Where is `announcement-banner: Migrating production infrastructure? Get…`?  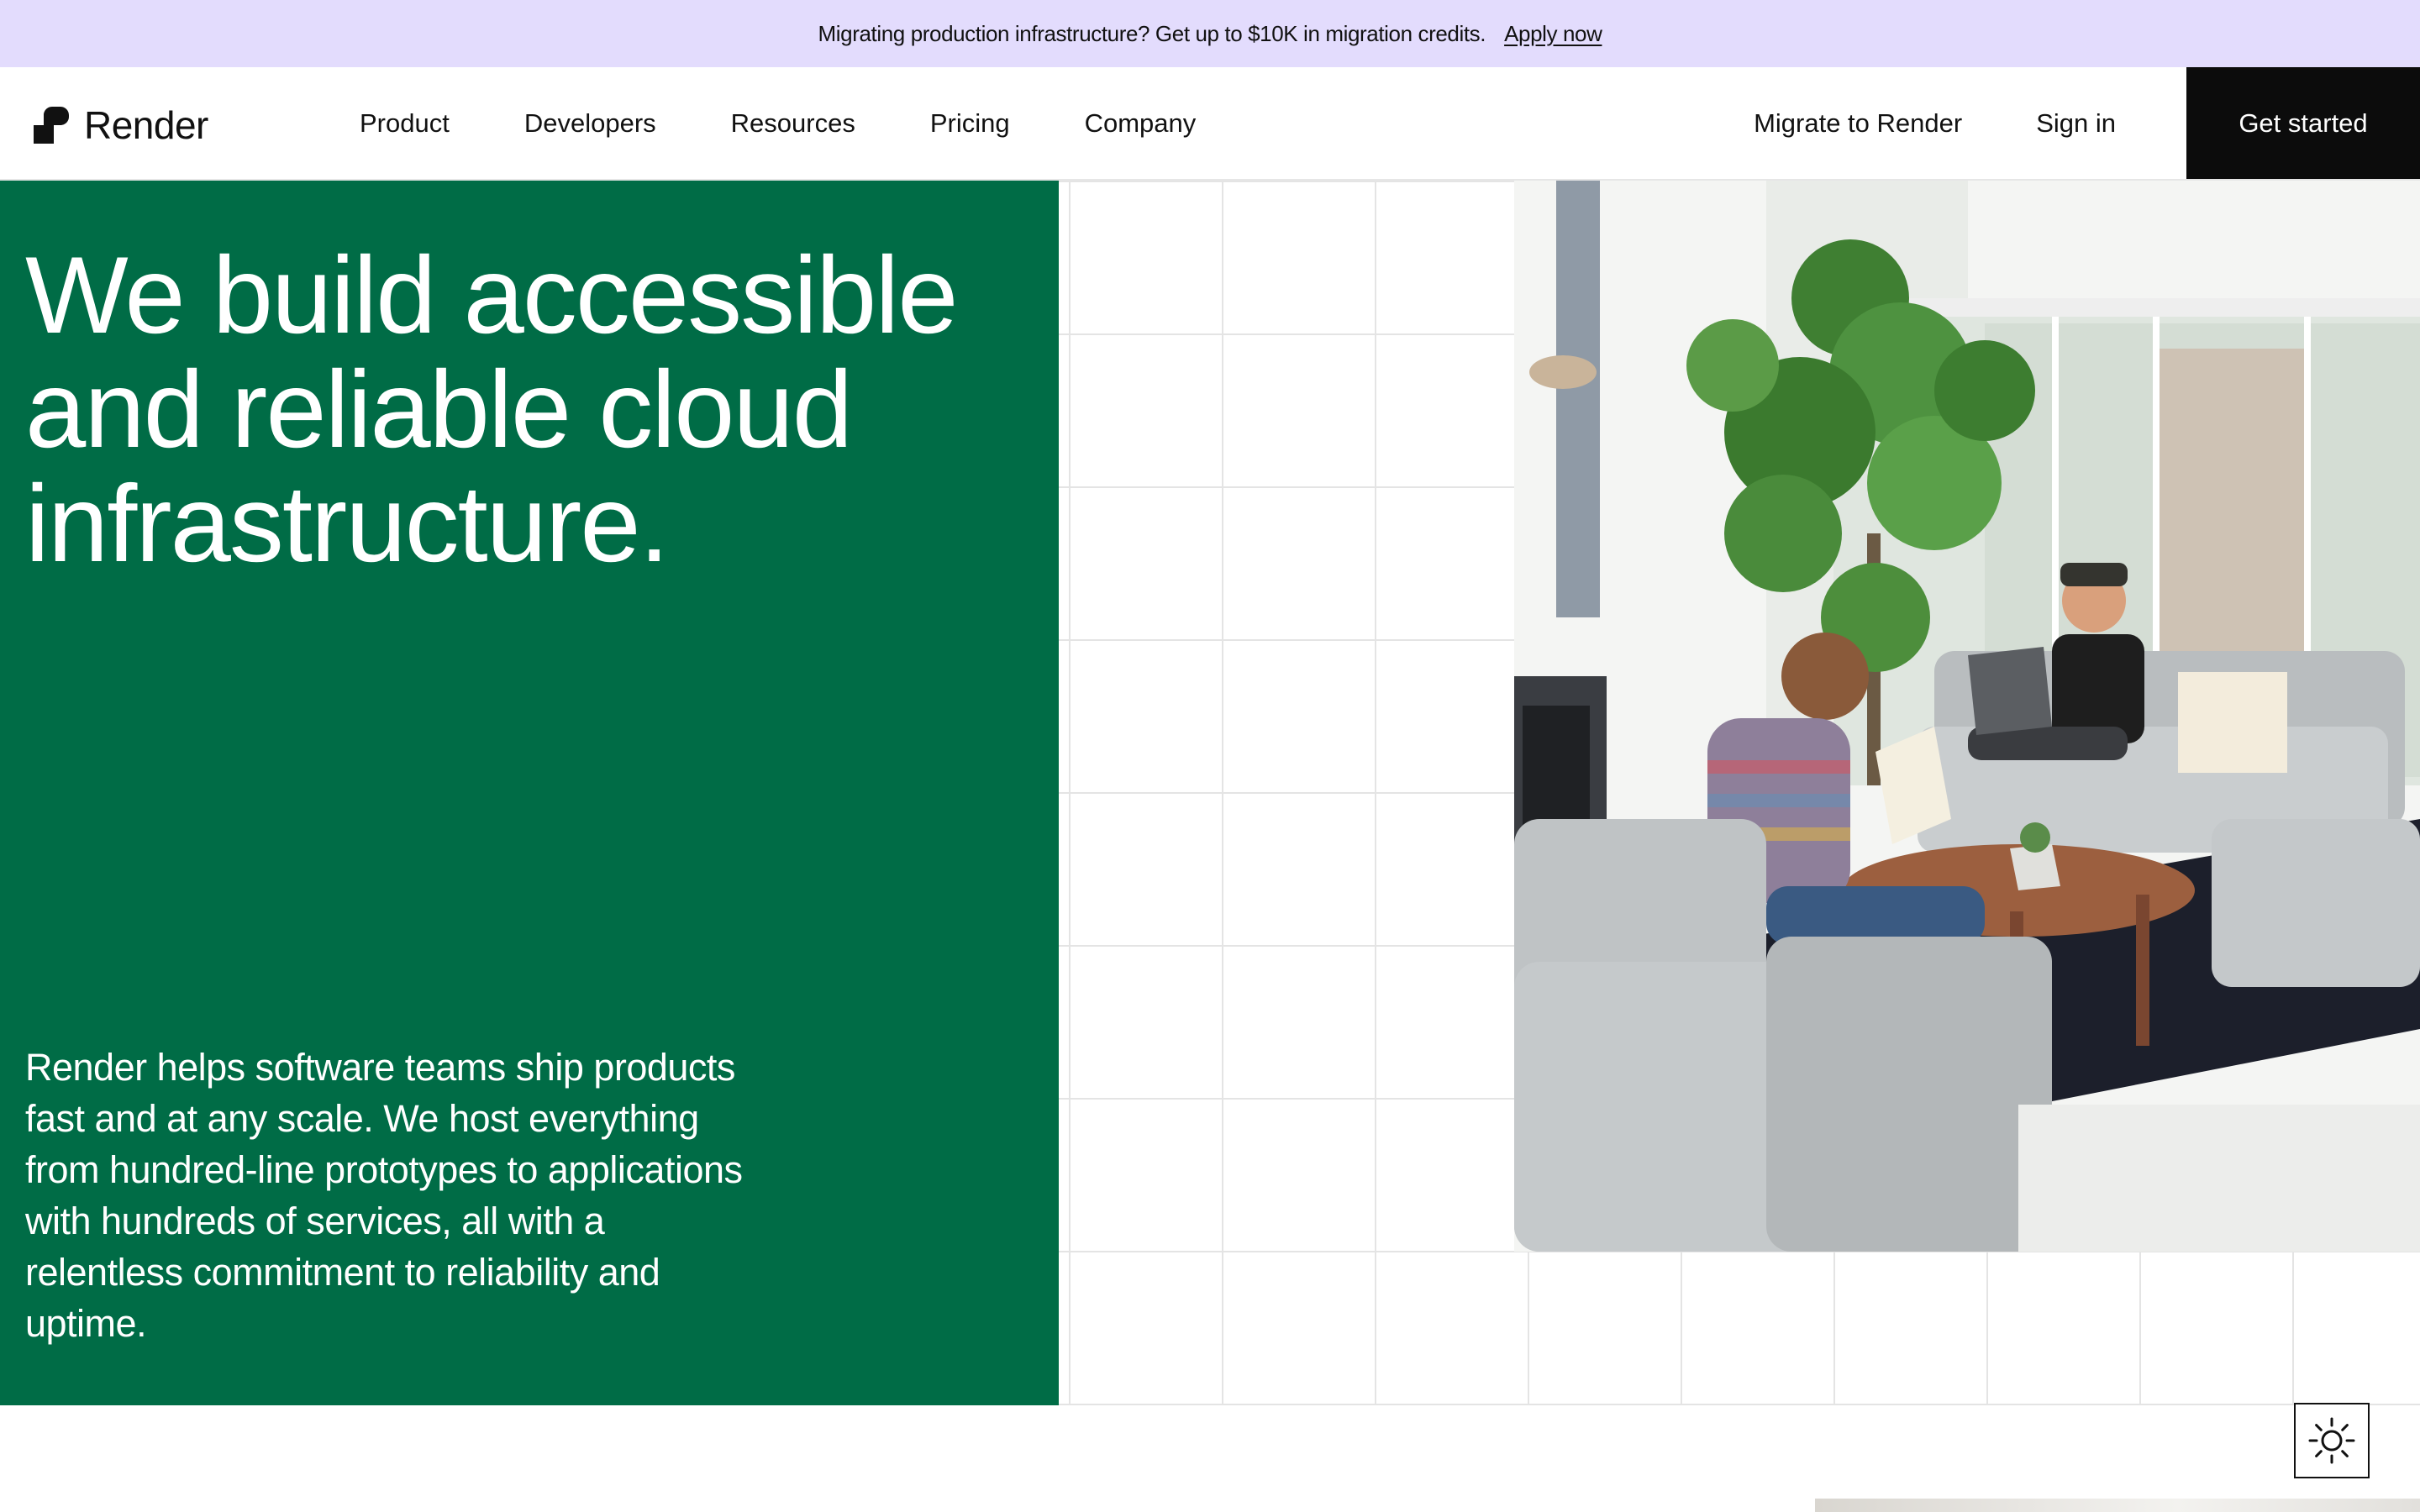
announcement-banner: Migrating production infrastructure? Get… is located at coordinates (1210, 33).